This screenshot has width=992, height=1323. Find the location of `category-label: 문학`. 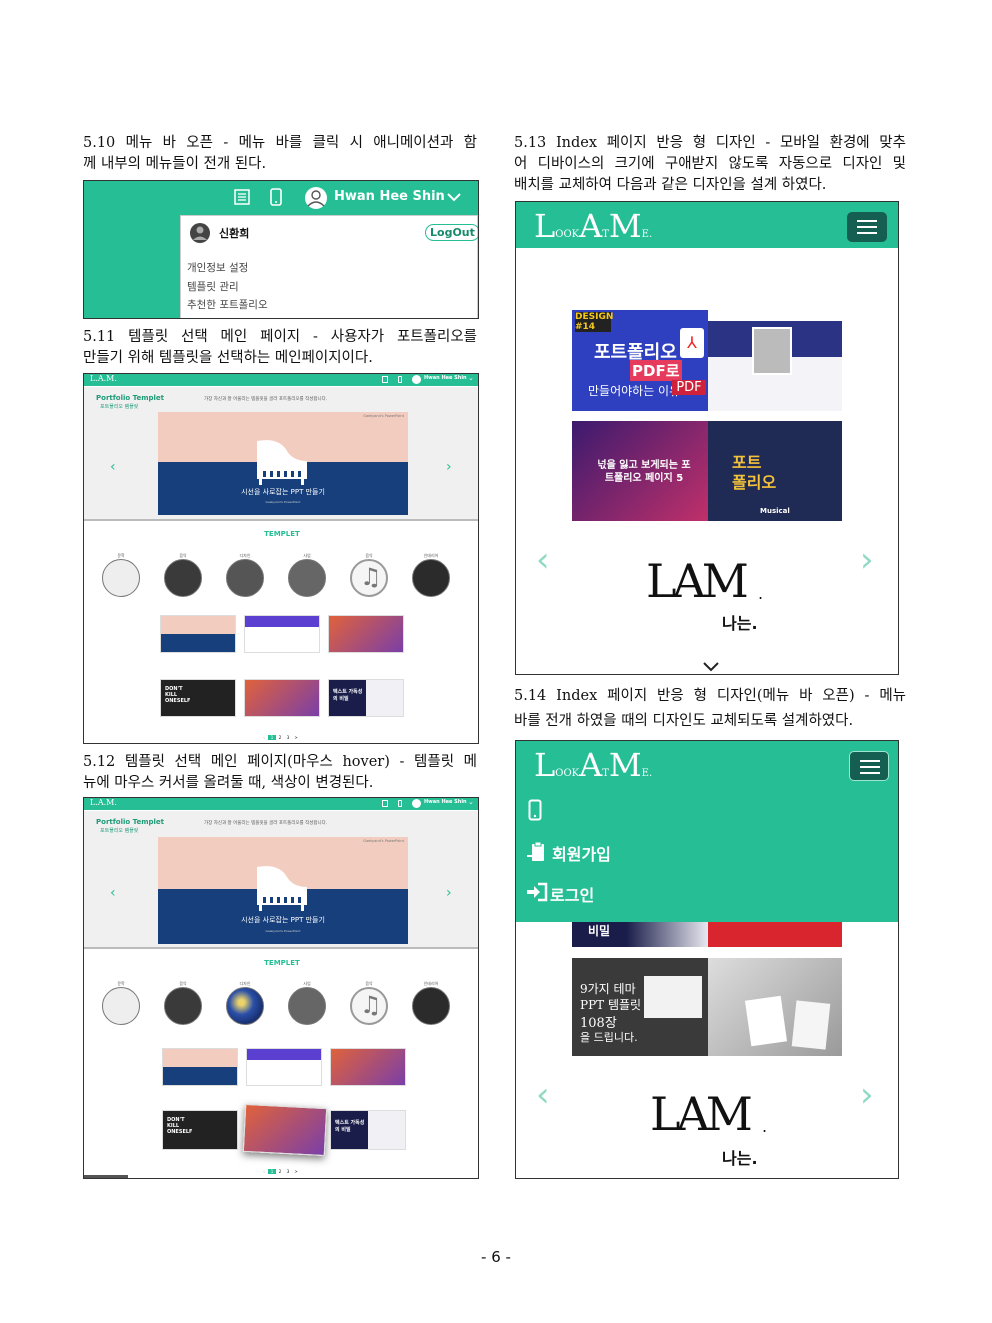

category-label: 문학 is located at coordinates (121, 555).